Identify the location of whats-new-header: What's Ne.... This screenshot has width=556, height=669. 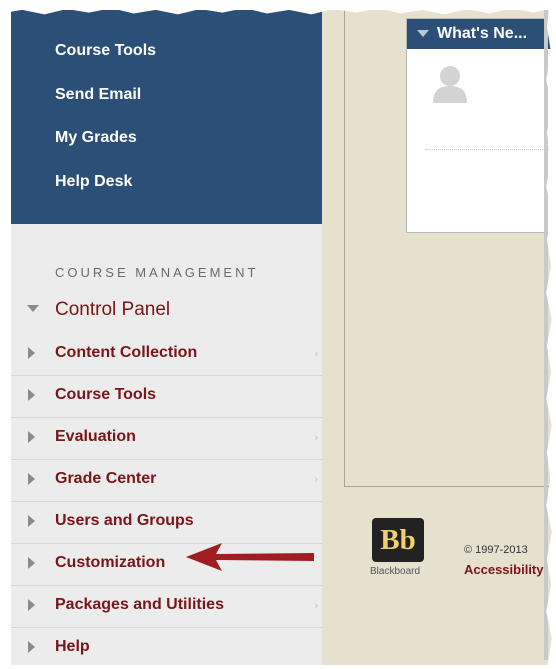
(481, 34).